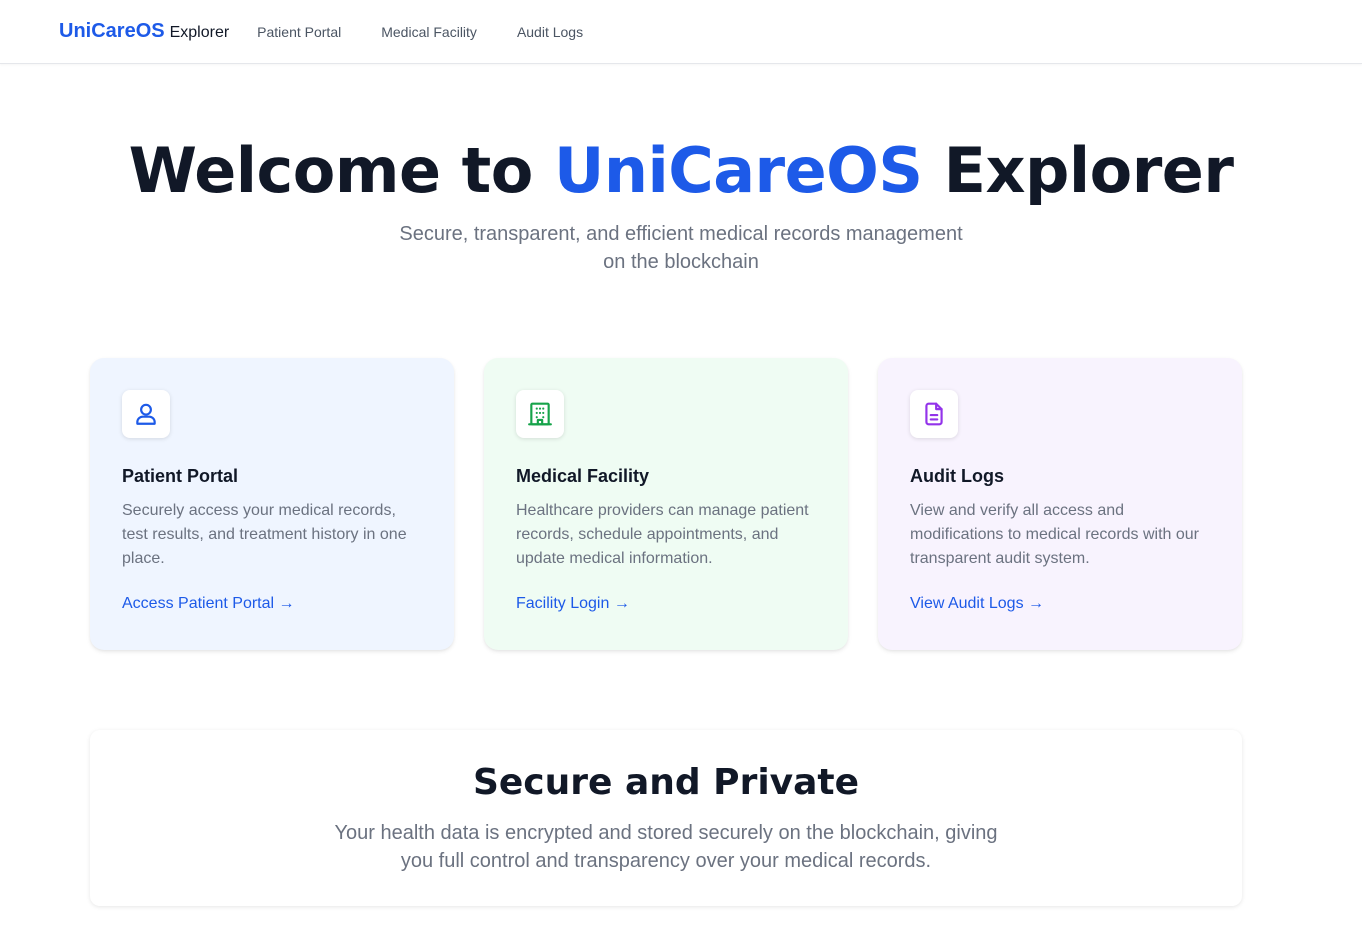 This screenshot has height=926, width=1362. What do you see at coordinates (666, 782) in the screenshot?
I see `secure-title: Secure and Private` at bounding box center [666, 782].